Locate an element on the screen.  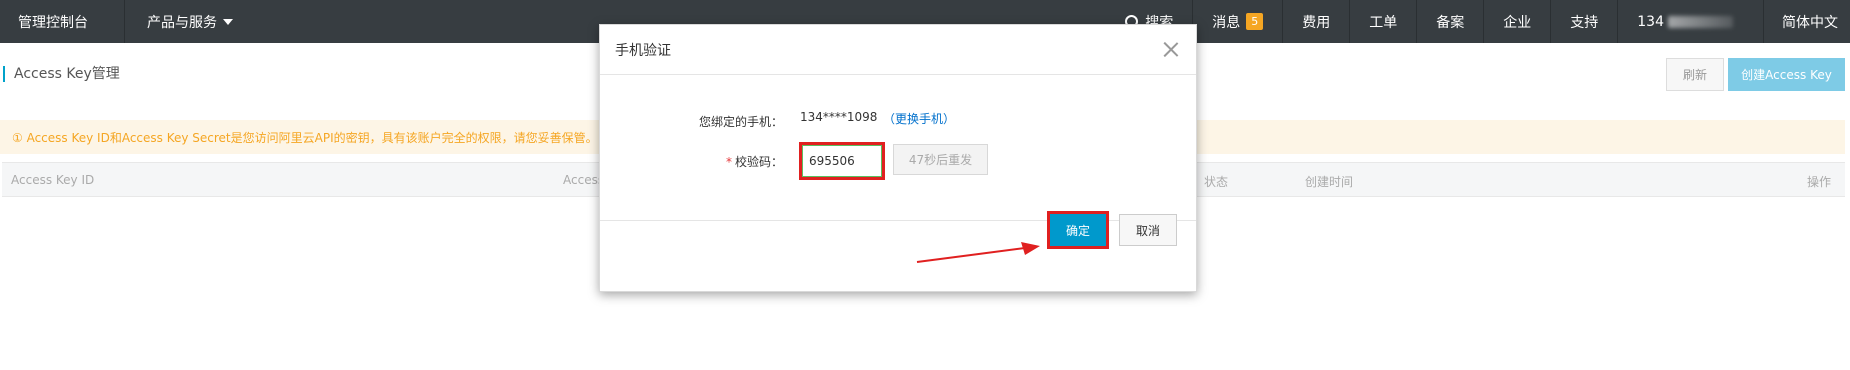
column-actions: 操作 is located at coordinates (1818, 182).